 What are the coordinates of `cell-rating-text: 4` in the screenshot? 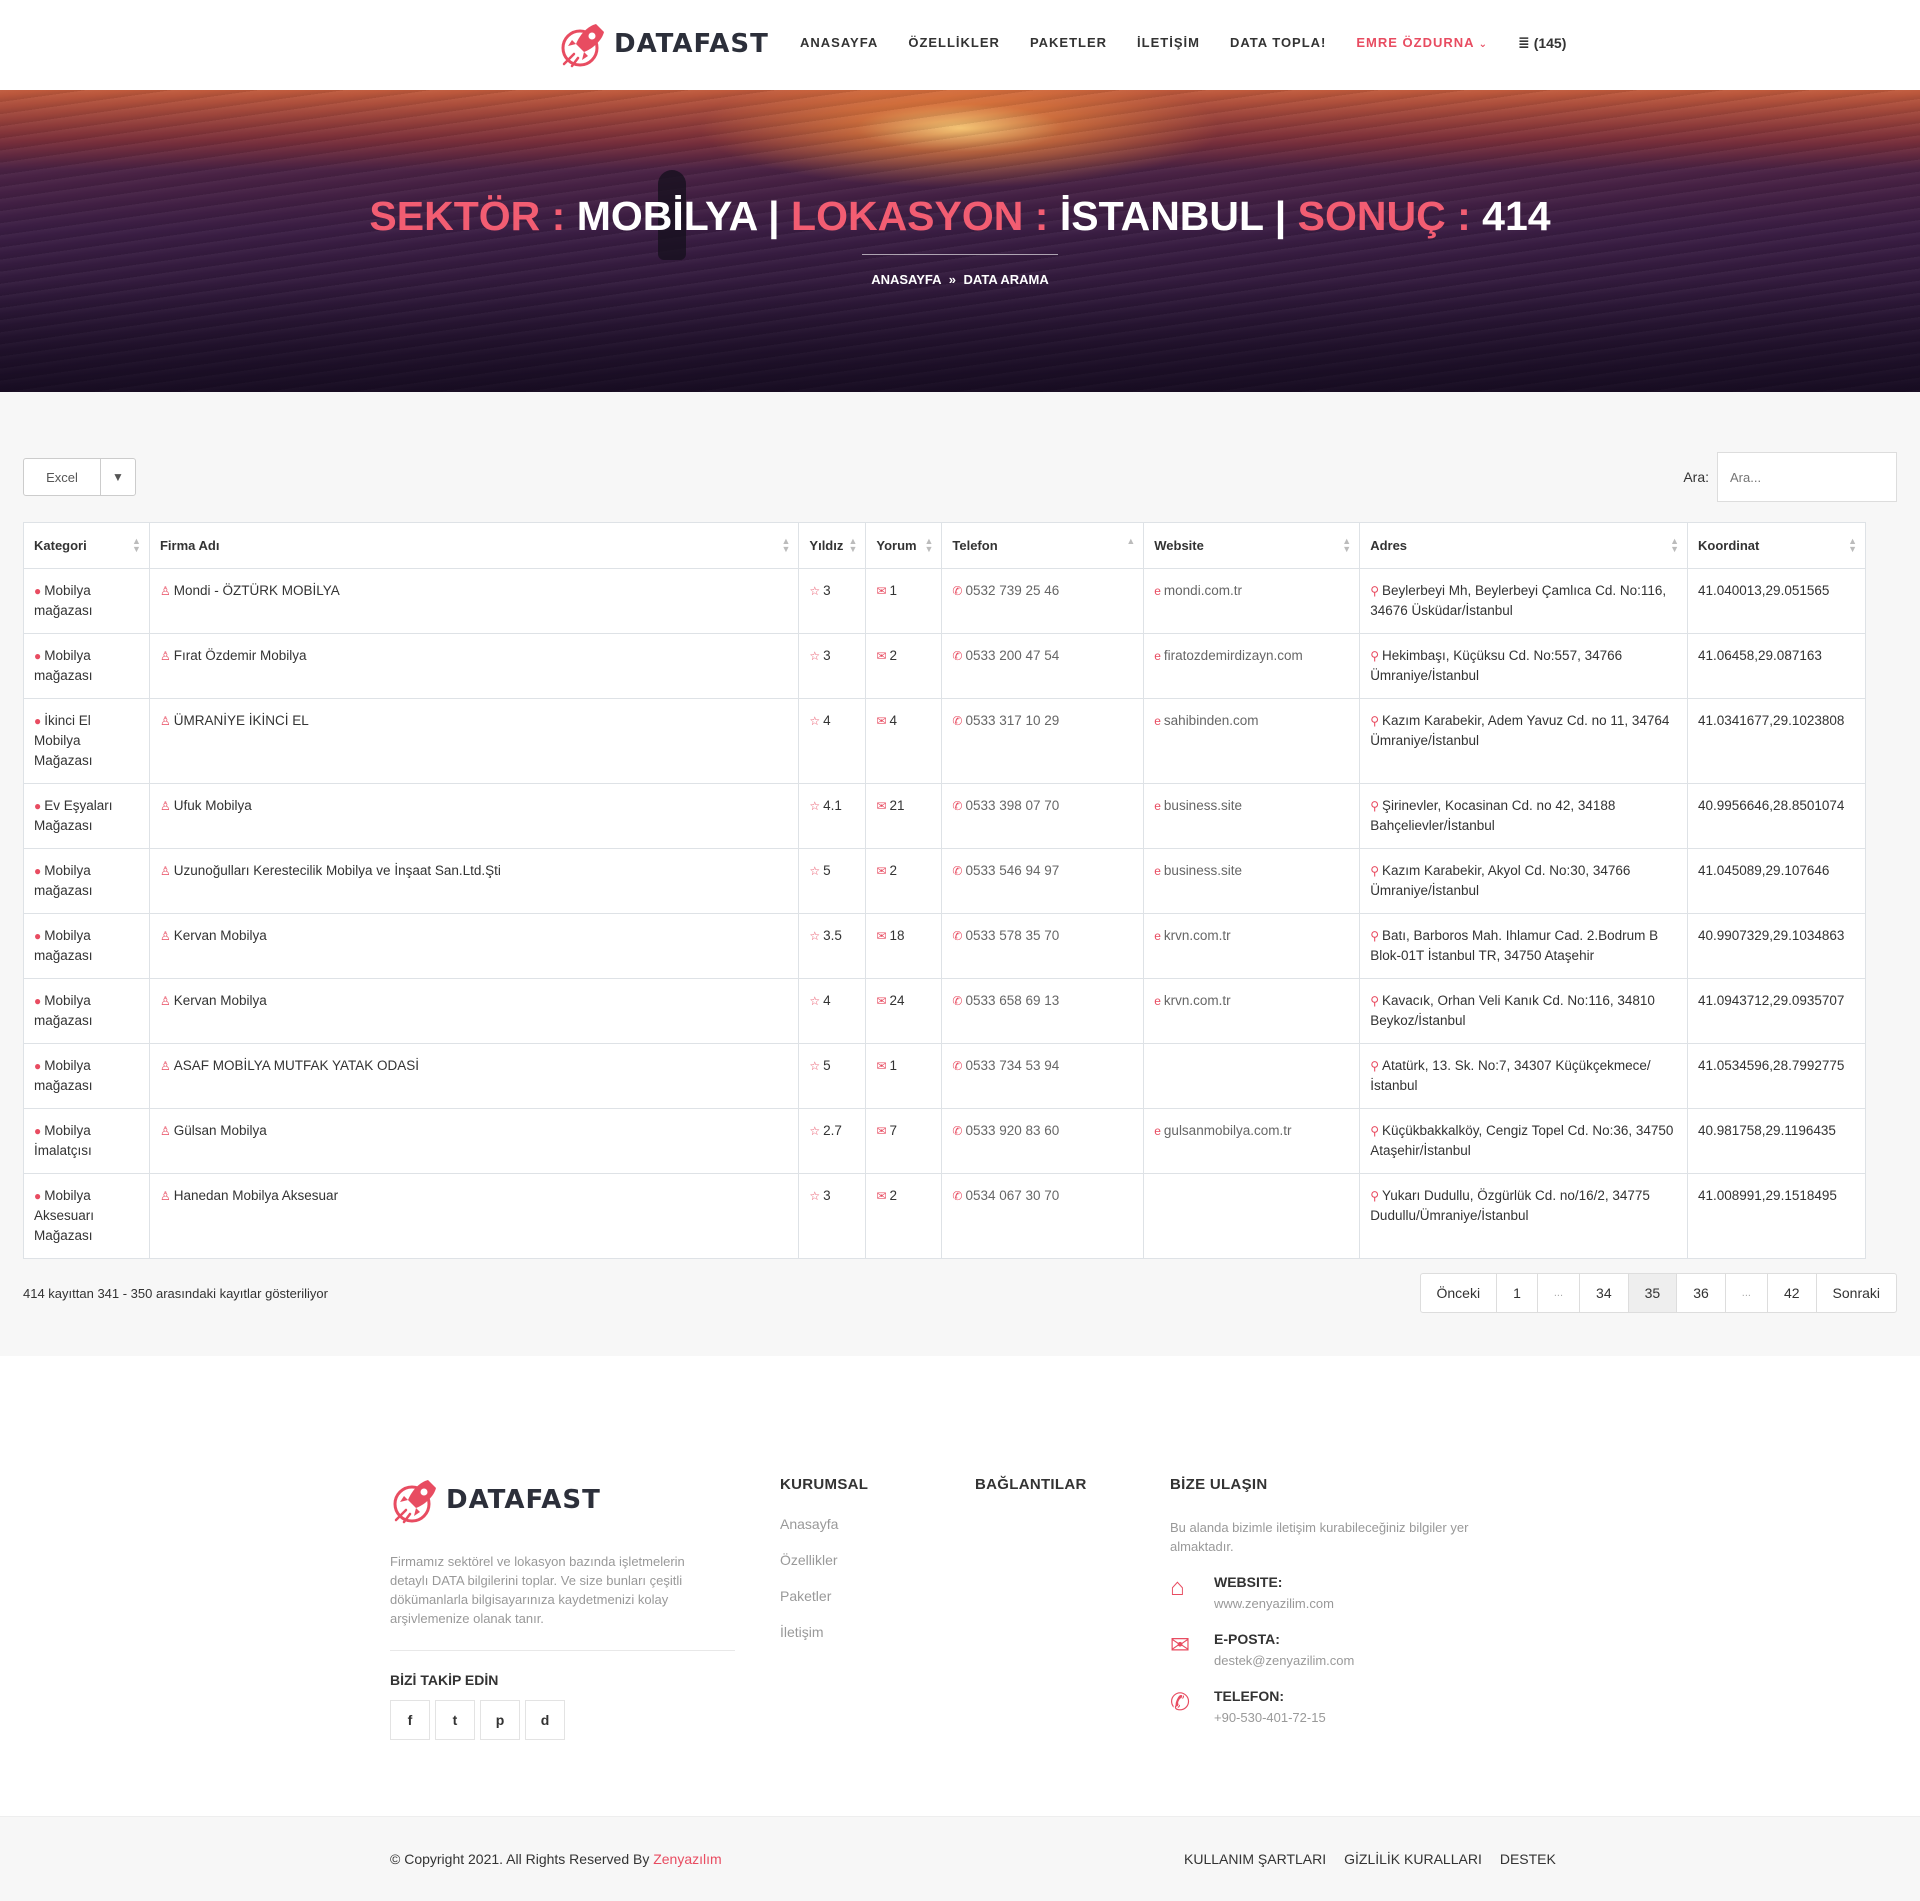 It's located at (827, 720).